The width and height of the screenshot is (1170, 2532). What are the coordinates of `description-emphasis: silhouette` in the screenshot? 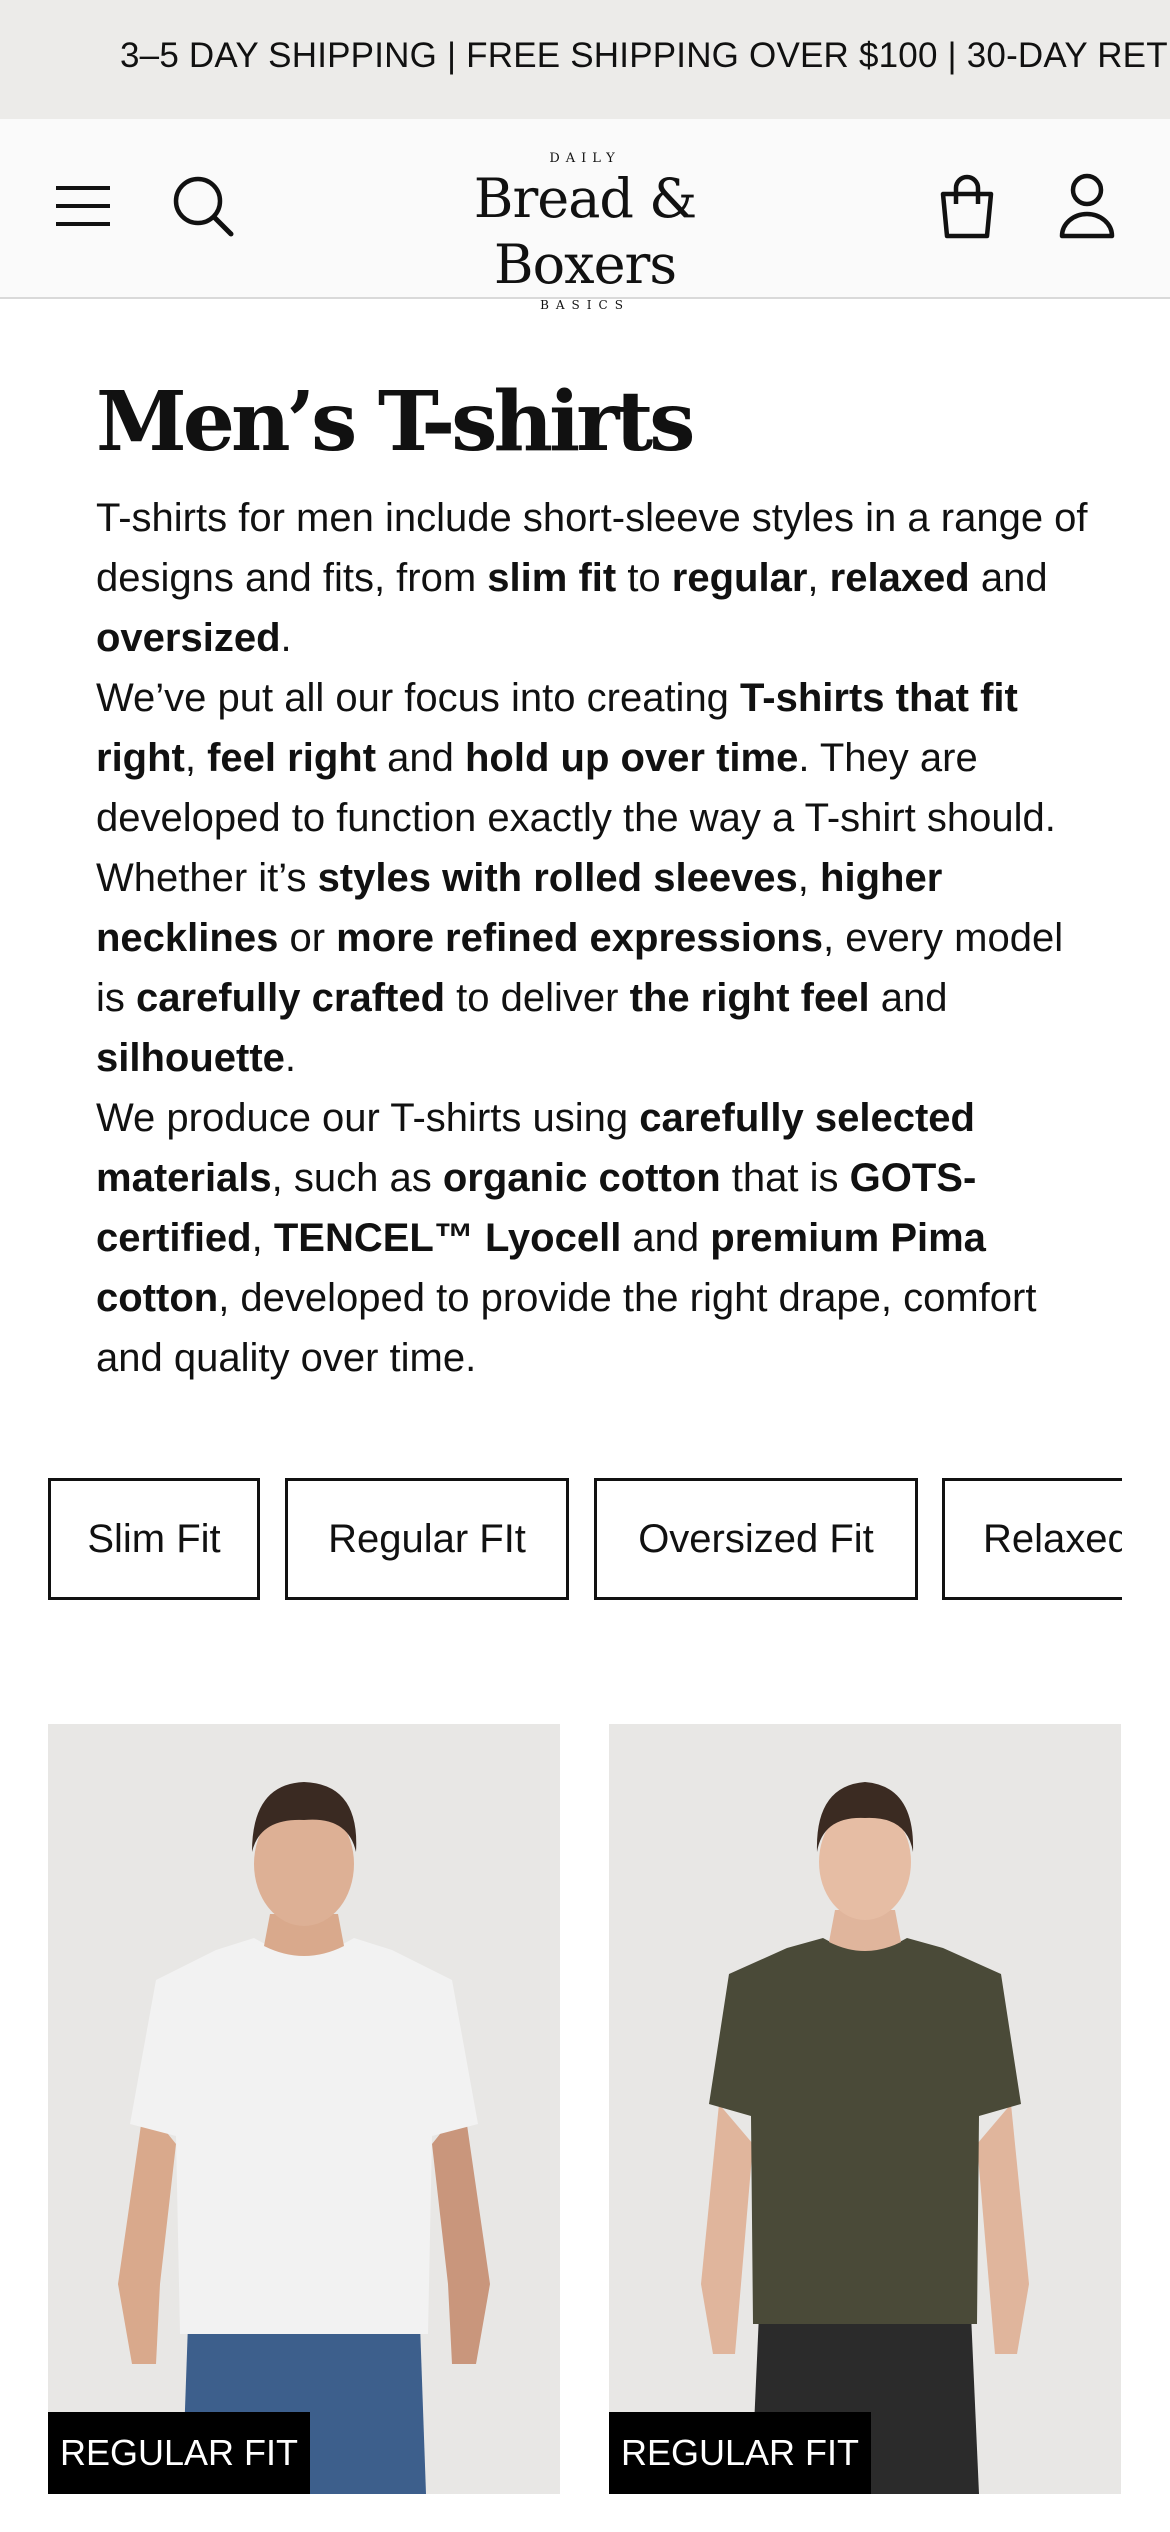 It's located at (190, 1058).